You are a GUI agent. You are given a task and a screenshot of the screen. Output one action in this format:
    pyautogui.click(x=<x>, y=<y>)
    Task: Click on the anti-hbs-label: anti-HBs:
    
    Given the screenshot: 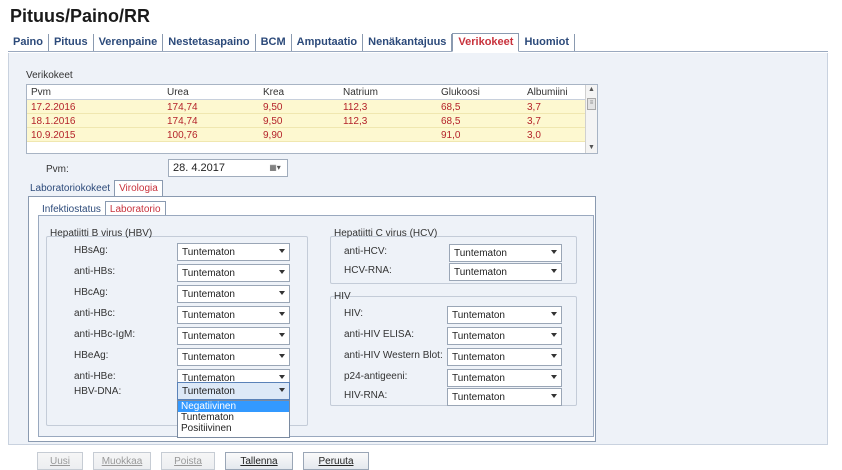 What is the action you would take?
    pyautogui.click(x=95, y=271)
    